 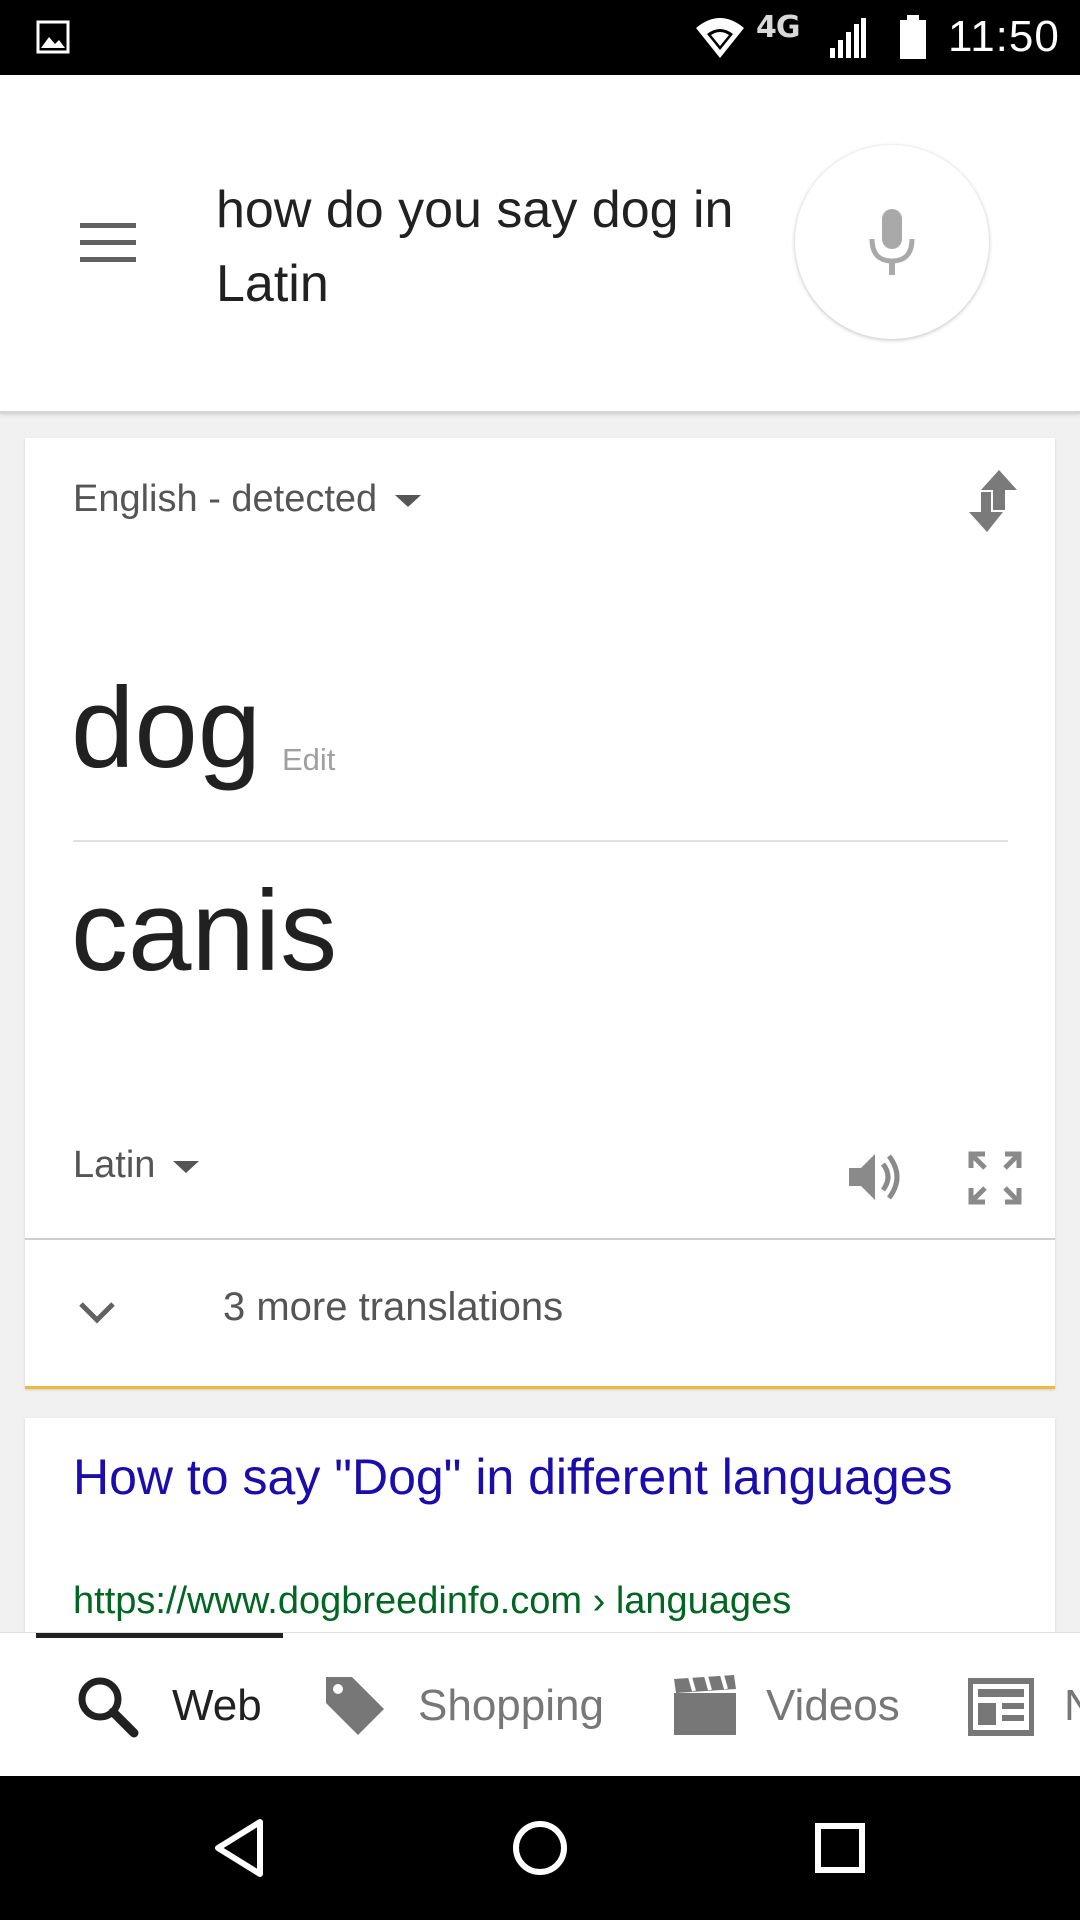 I want to click on status-bar: 4G 11:50, so click(x=540, y=37).